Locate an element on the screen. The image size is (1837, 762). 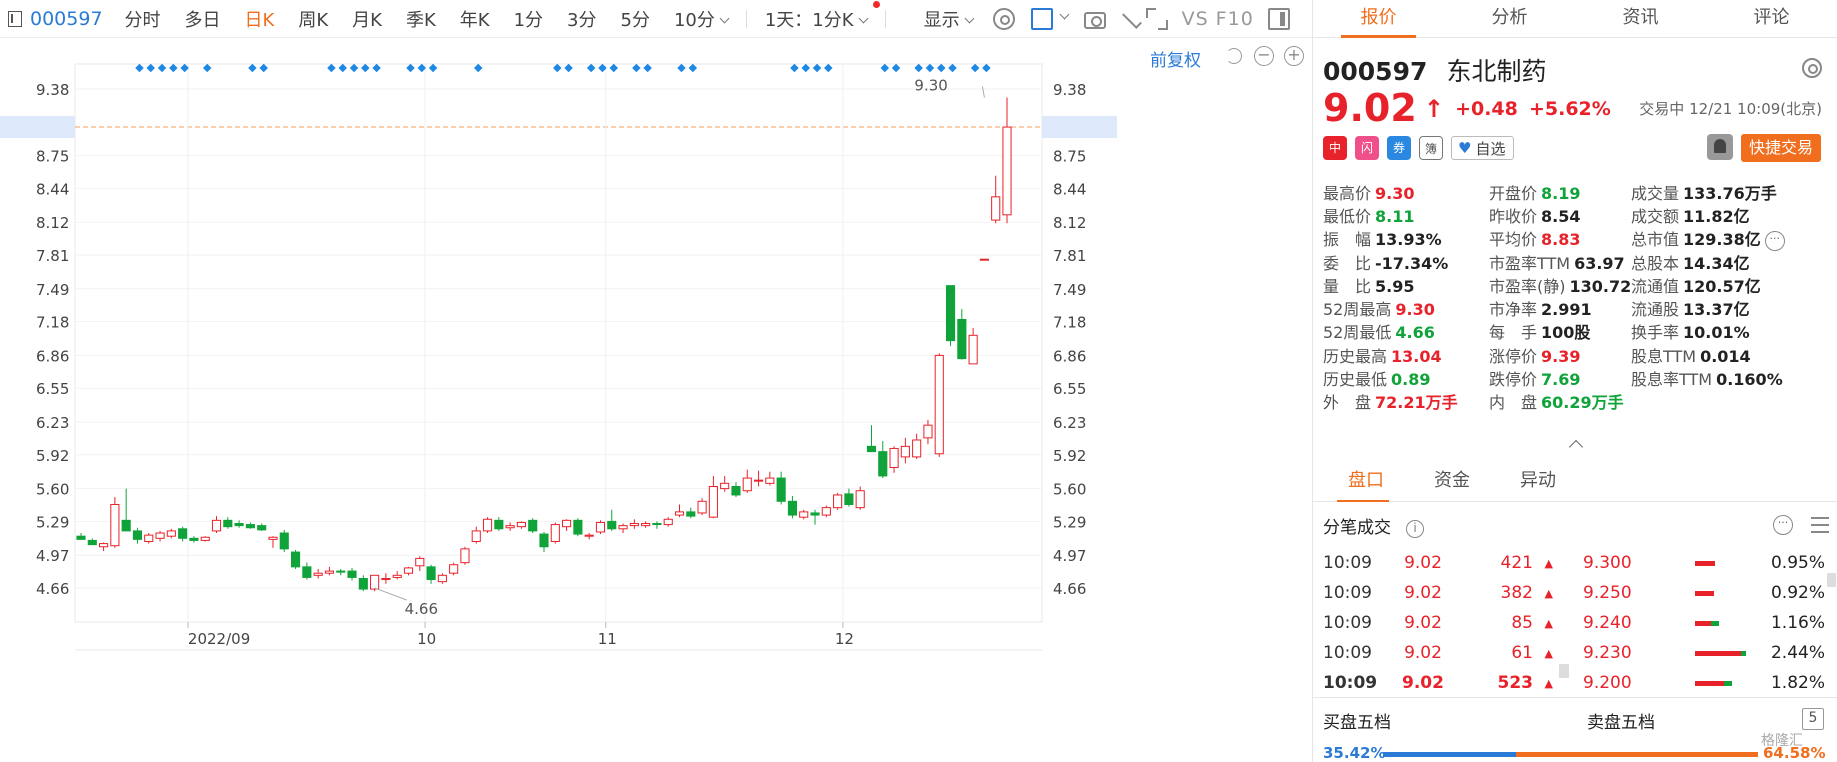
quick-trade-button: 快捷交易 is located at coordinates (1781, 148).